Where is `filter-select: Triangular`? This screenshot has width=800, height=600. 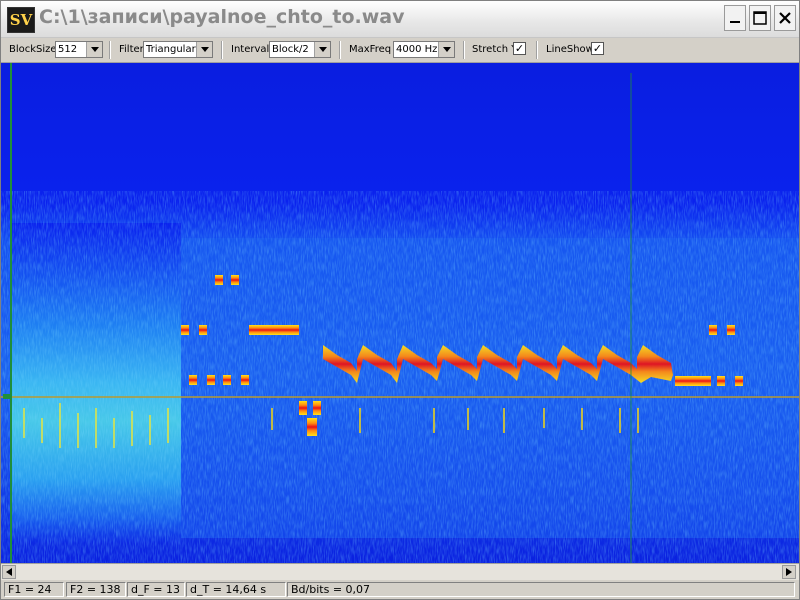
filter-select: Triangular is located at coordinates (178, 49).